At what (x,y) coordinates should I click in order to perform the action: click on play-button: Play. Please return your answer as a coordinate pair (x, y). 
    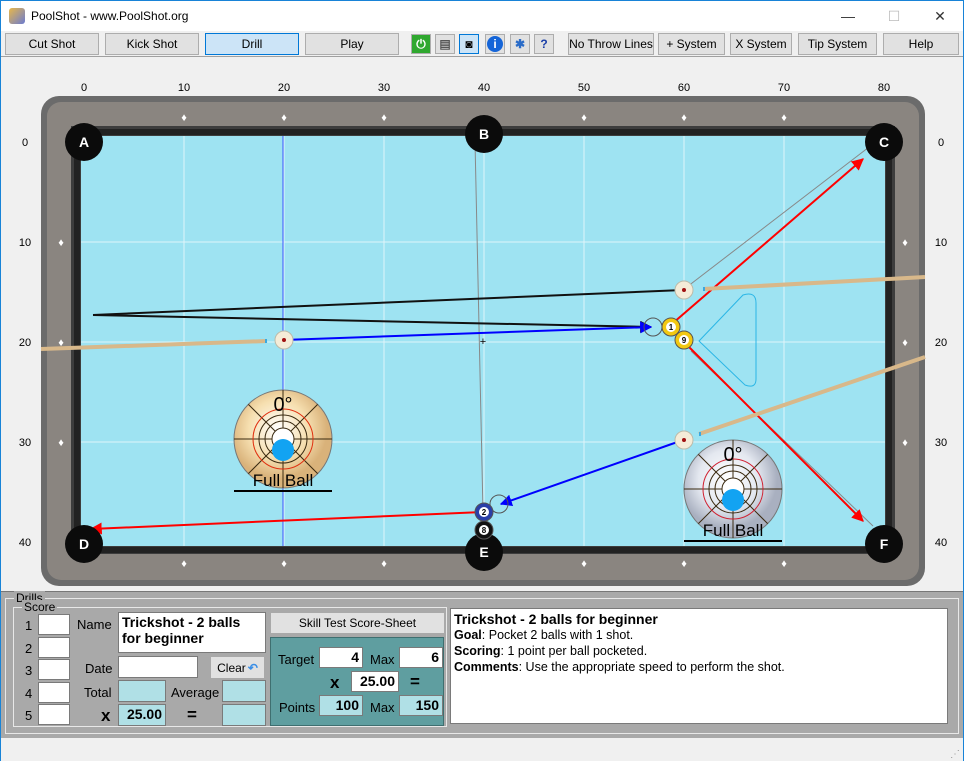
    Looking at the image, I should click on (352, 44).